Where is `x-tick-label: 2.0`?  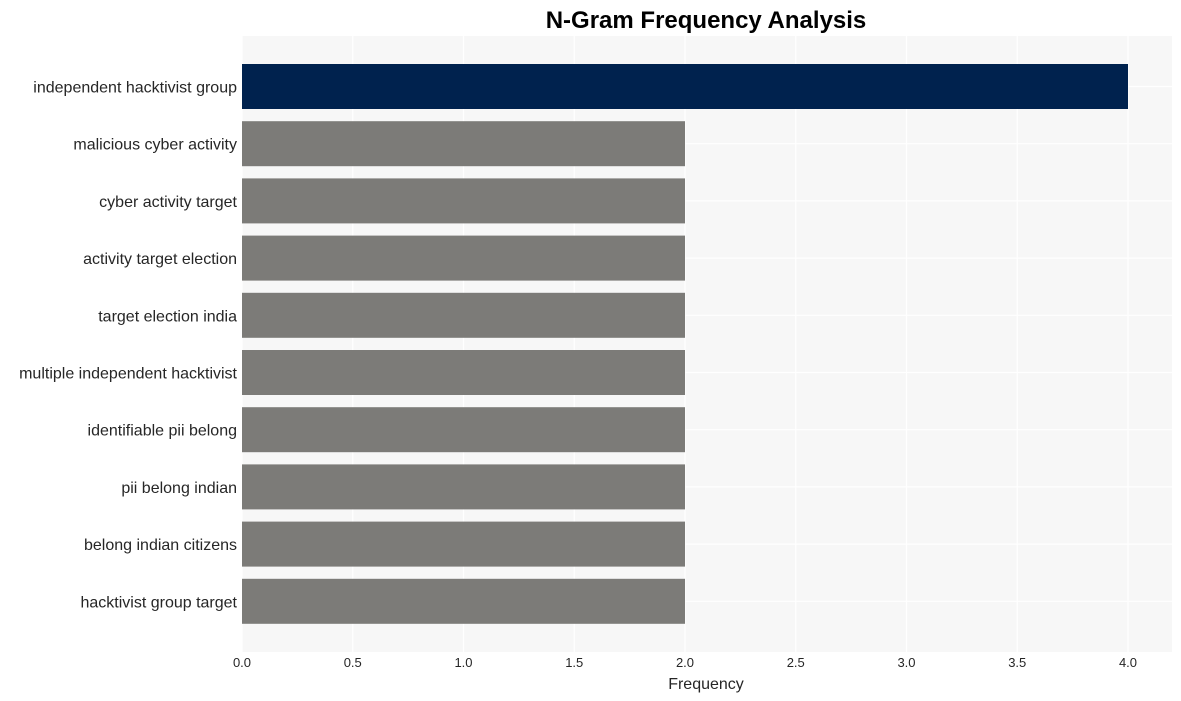 x-tick-label: 2.0 is located at coordinates (685, 662).